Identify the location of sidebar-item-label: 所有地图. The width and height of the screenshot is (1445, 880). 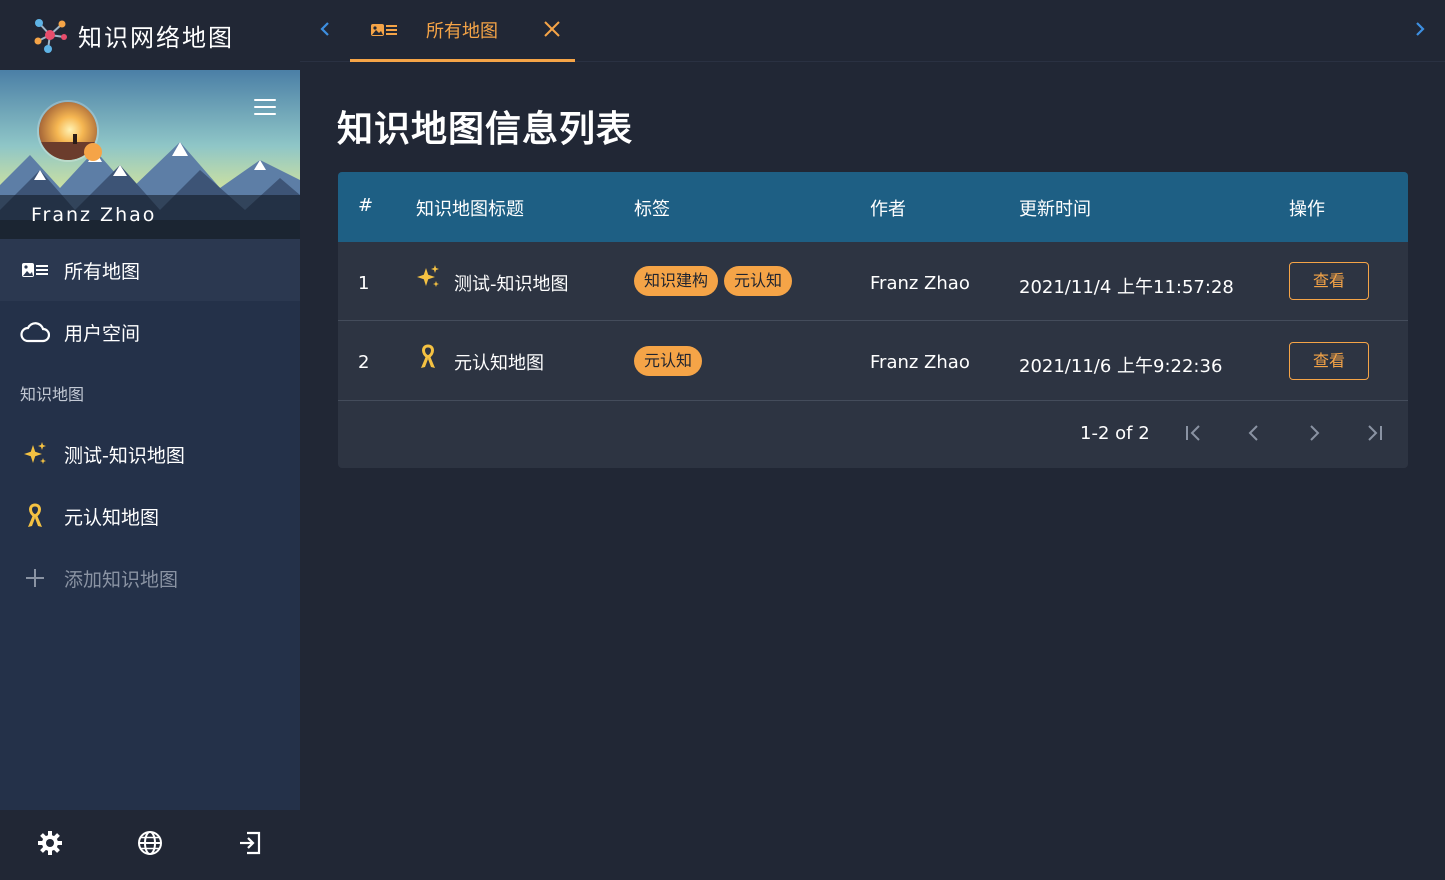
(102, 271).